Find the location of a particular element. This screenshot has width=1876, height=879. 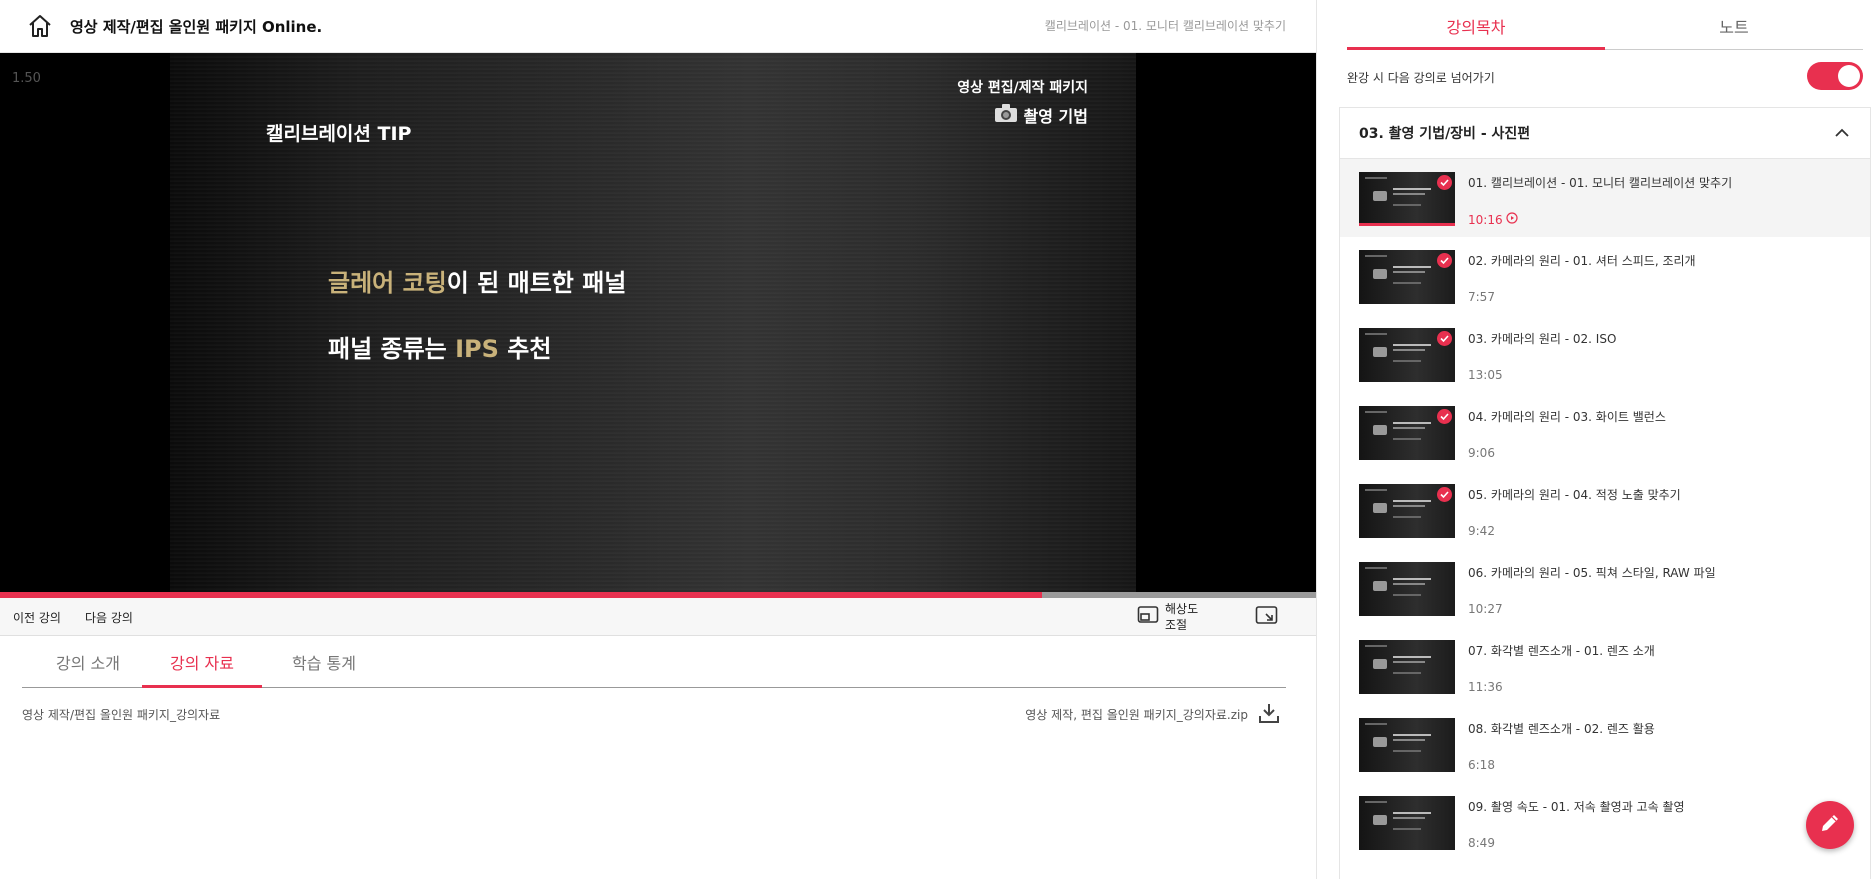

lecture-duration: 10:16 is located at coordinates (1493, 219).